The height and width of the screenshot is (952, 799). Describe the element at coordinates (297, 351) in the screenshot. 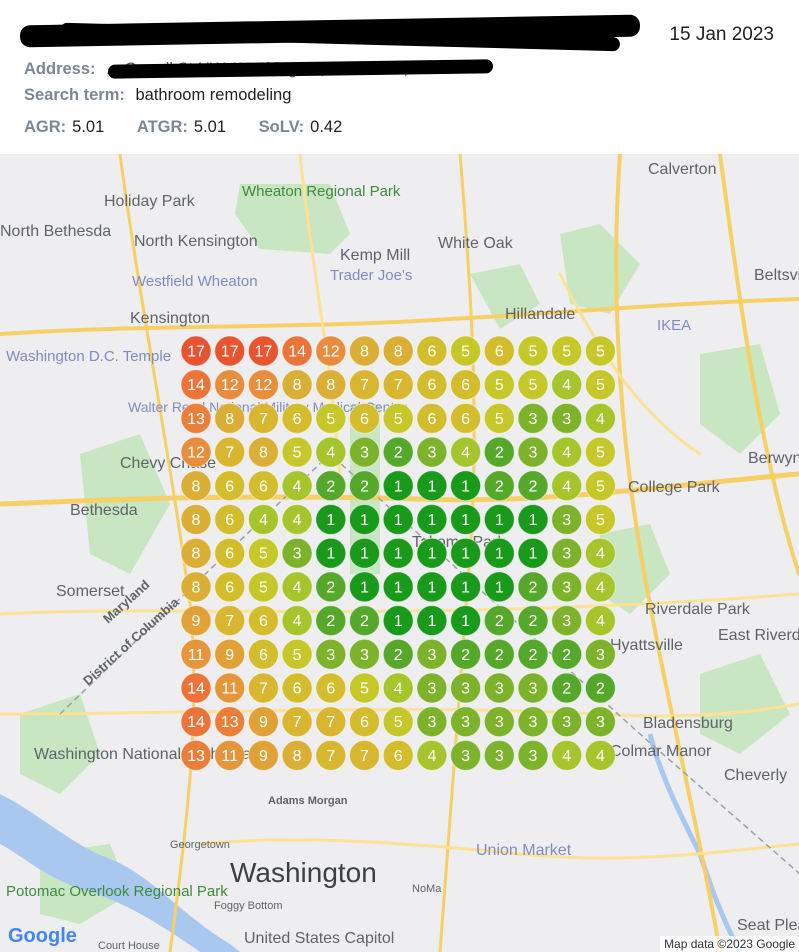

I see `rank-marker: 14` at that location.